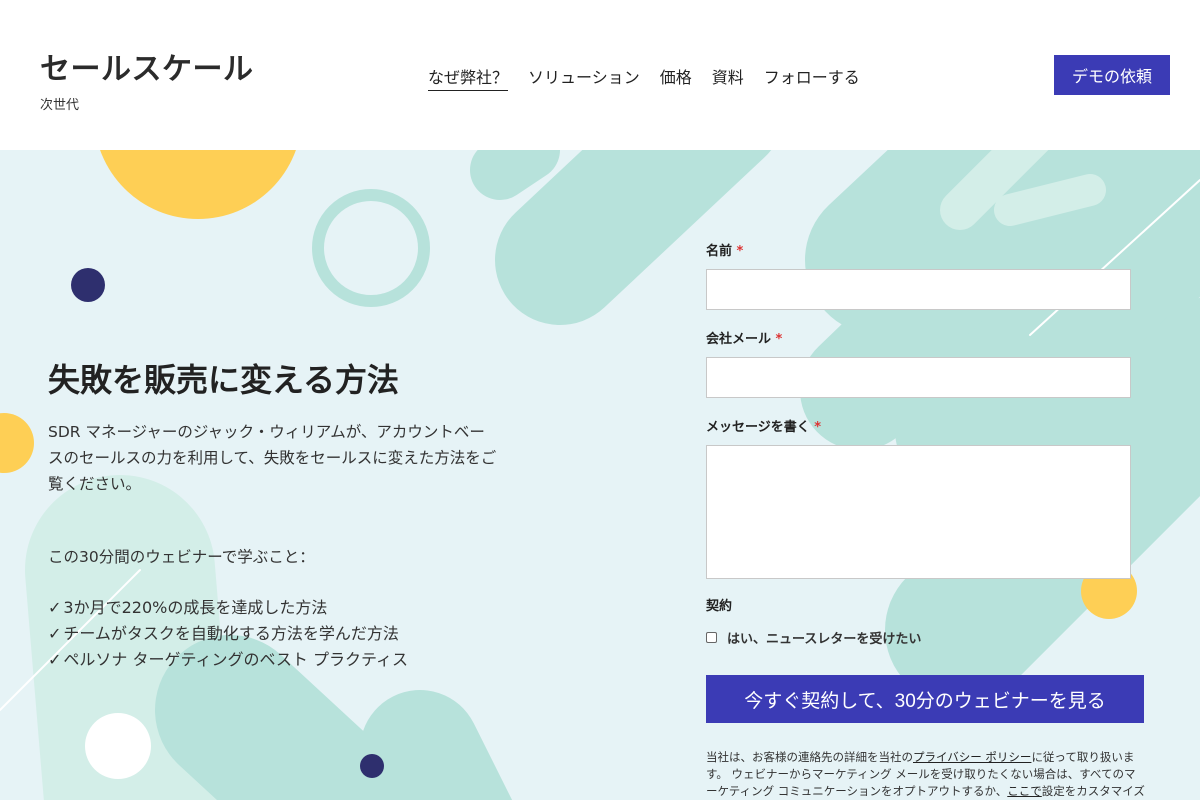  What do you see at coordinates (918, 289) in the screenshot?
I see `name-input` at bounding box center [918, 289].